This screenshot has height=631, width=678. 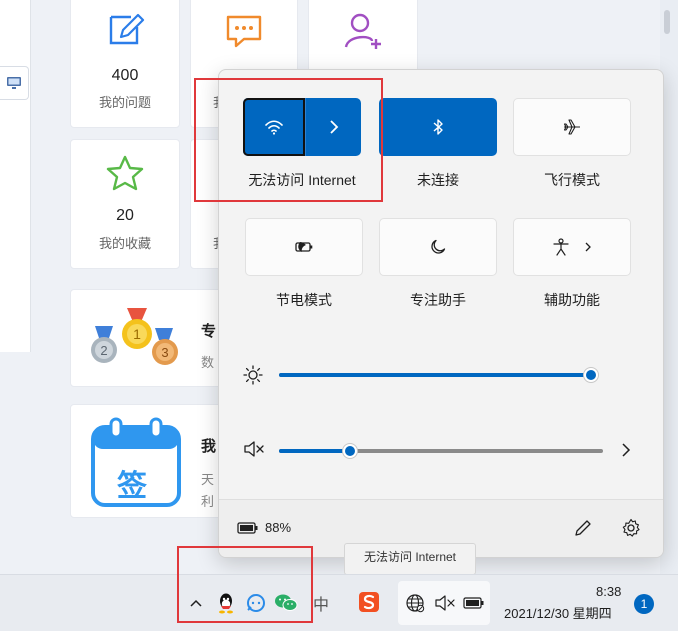 What do you see at coordinates (247, 527) in the screenshot?
I see `battery-icon` at bounding box center [247, 527].